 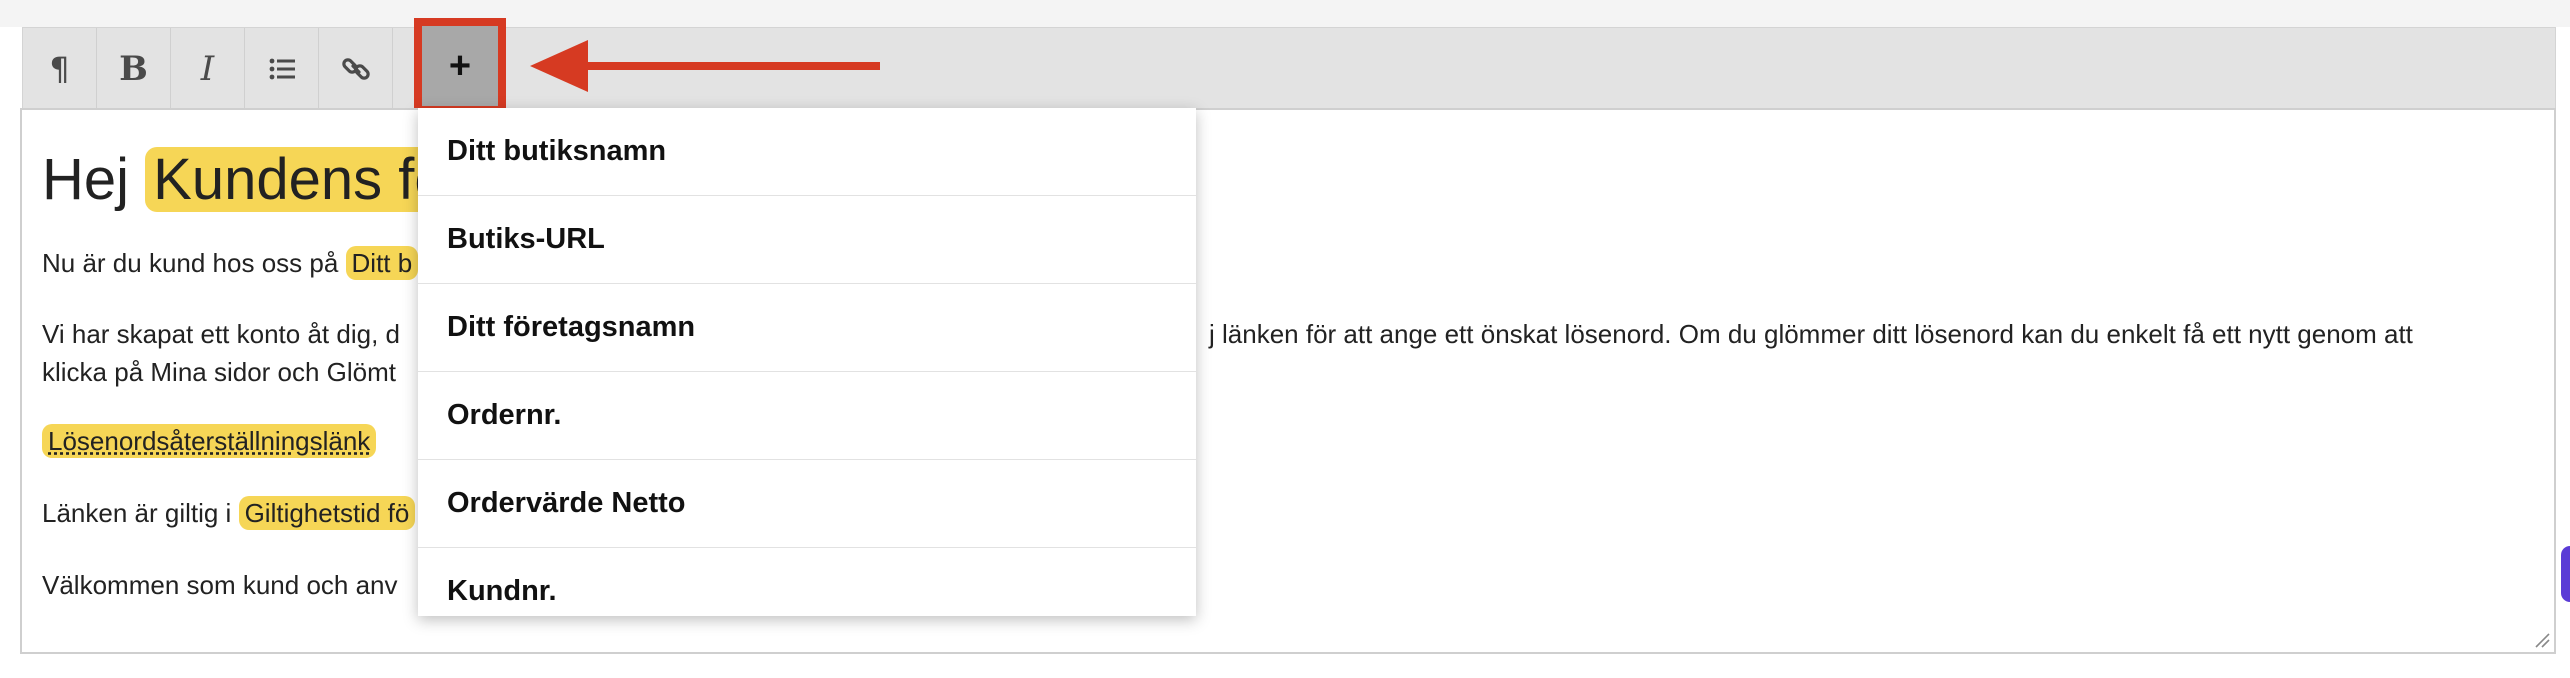 I want to click on link-icon, so click(x=355, y=69).